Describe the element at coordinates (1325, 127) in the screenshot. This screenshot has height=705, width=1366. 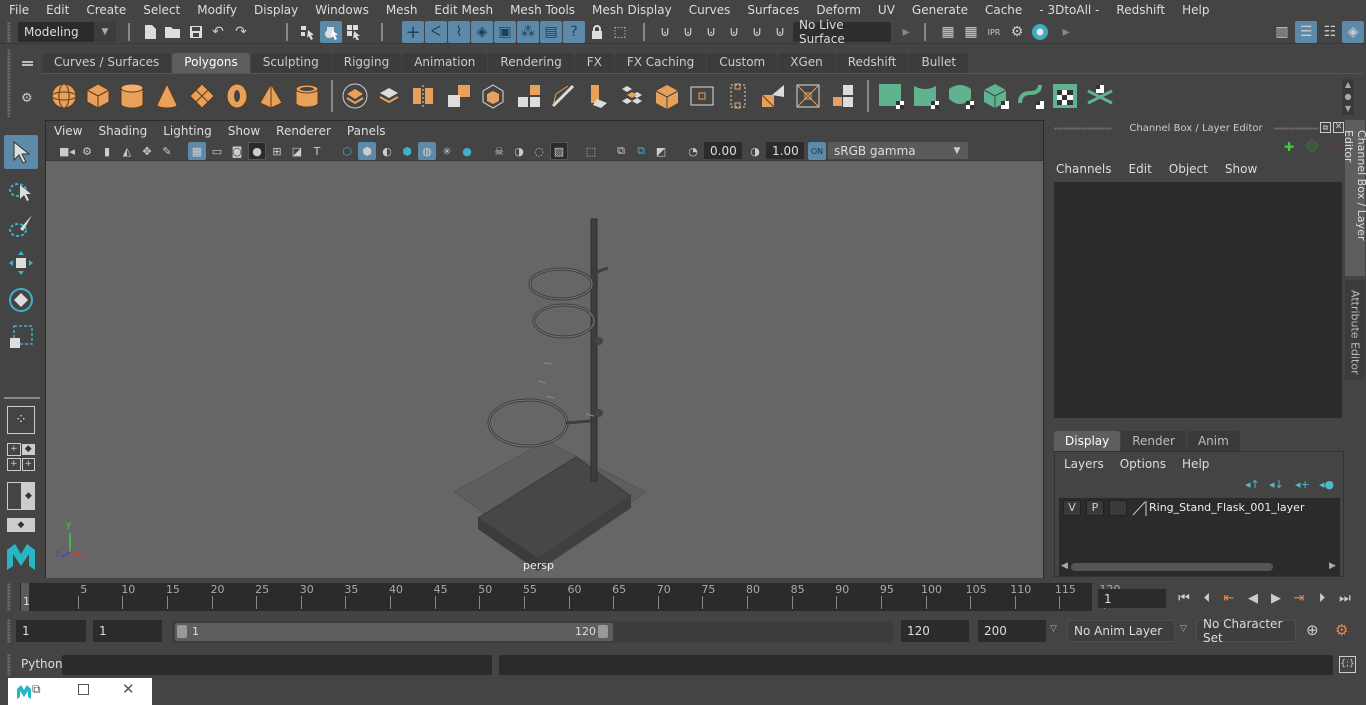
I see `float-panel-icon: ⧉` at that location.